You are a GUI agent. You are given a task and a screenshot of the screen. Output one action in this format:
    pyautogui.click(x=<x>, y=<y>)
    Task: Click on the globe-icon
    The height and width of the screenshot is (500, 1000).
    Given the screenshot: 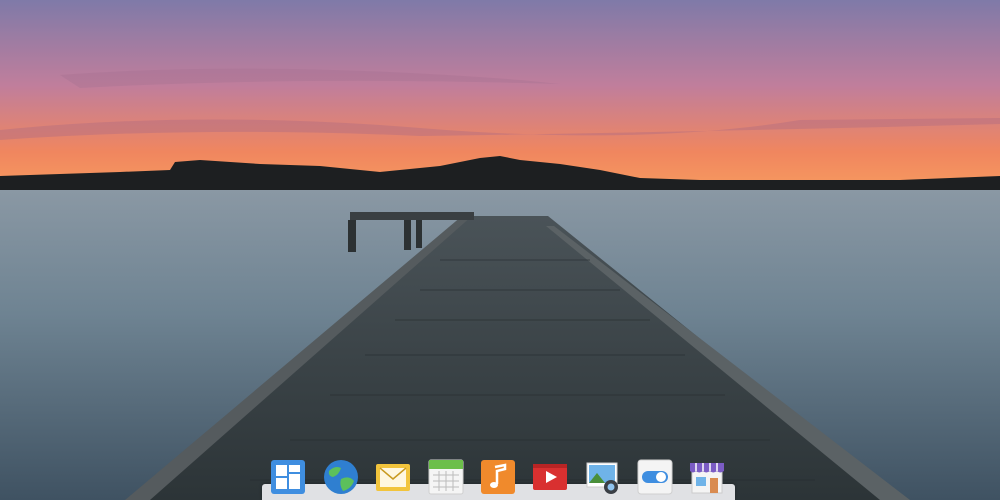 What is the action you would take?
    pyautogui.click(x=341, y=477)
    